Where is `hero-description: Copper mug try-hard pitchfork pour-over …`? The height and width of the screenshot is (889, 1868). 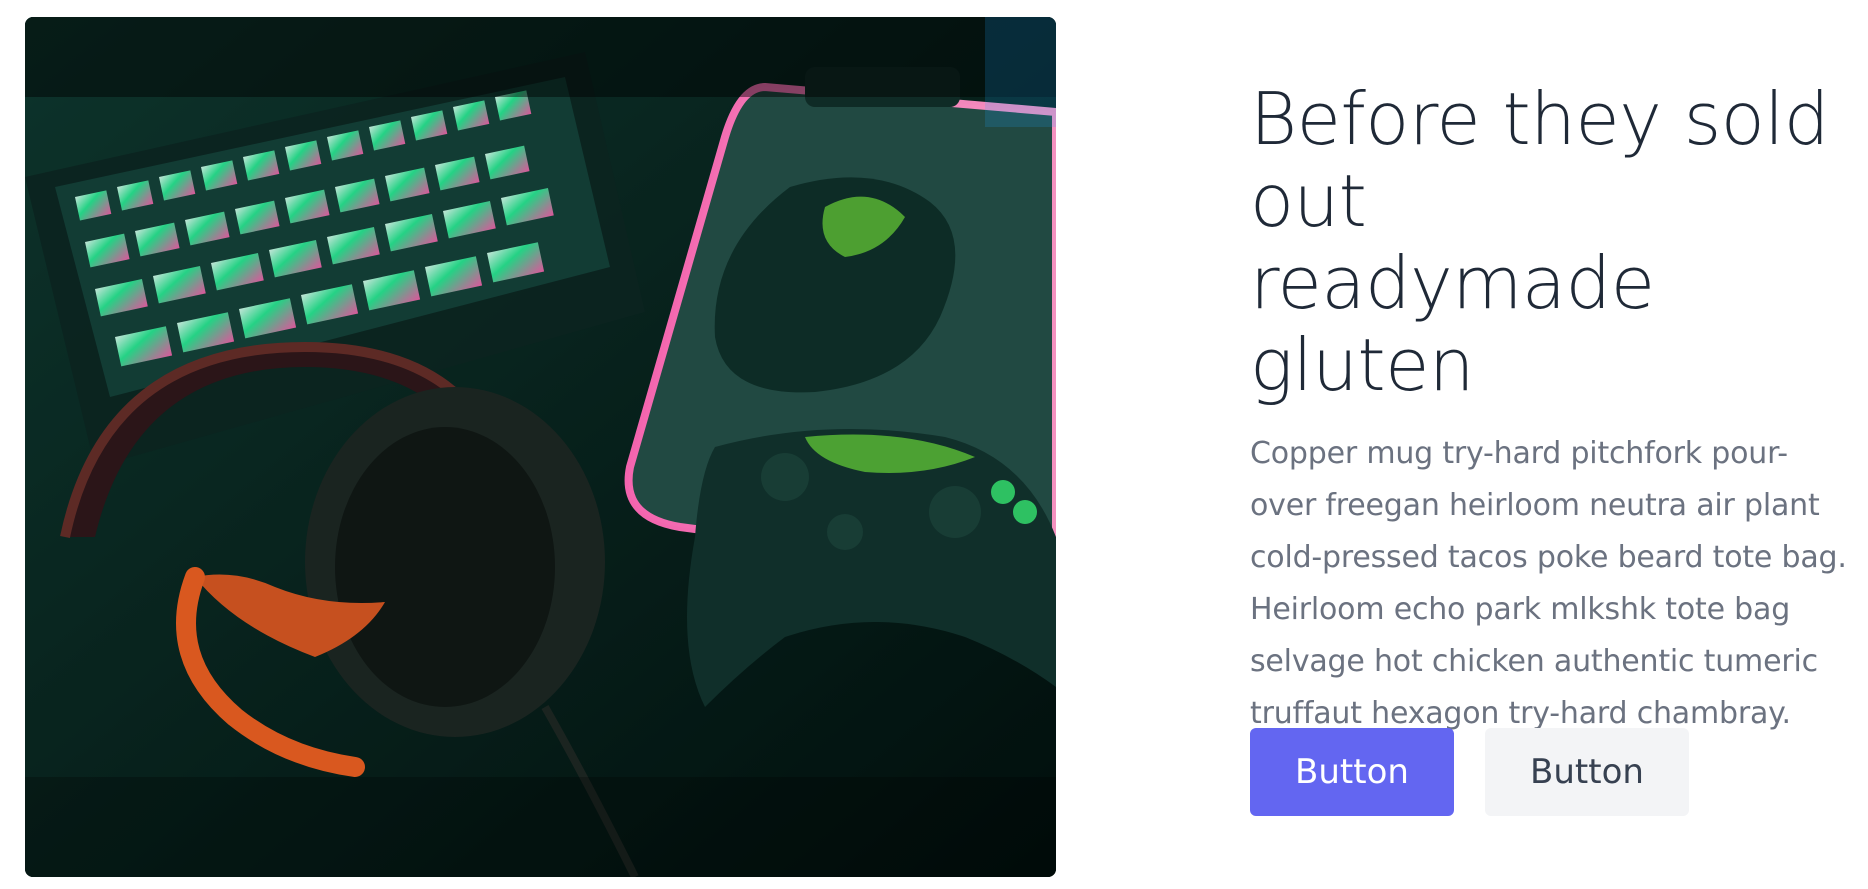 hero-description: Copper mug try-hard pitchfork pour-over … is located at coordinates (1548, 583).